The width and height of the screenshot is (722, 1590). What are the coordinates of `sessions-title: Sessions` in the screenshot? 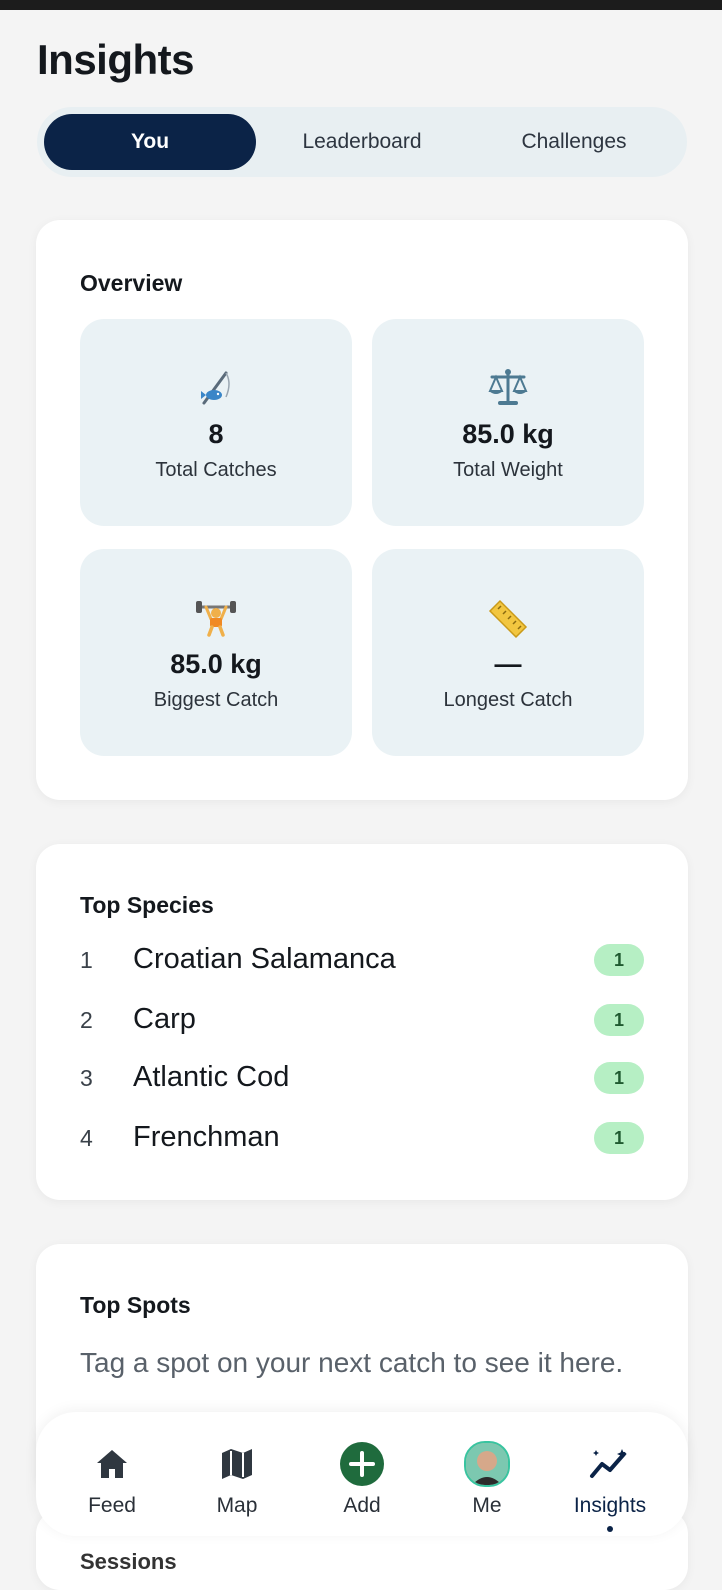 It's located at (128, 1561).